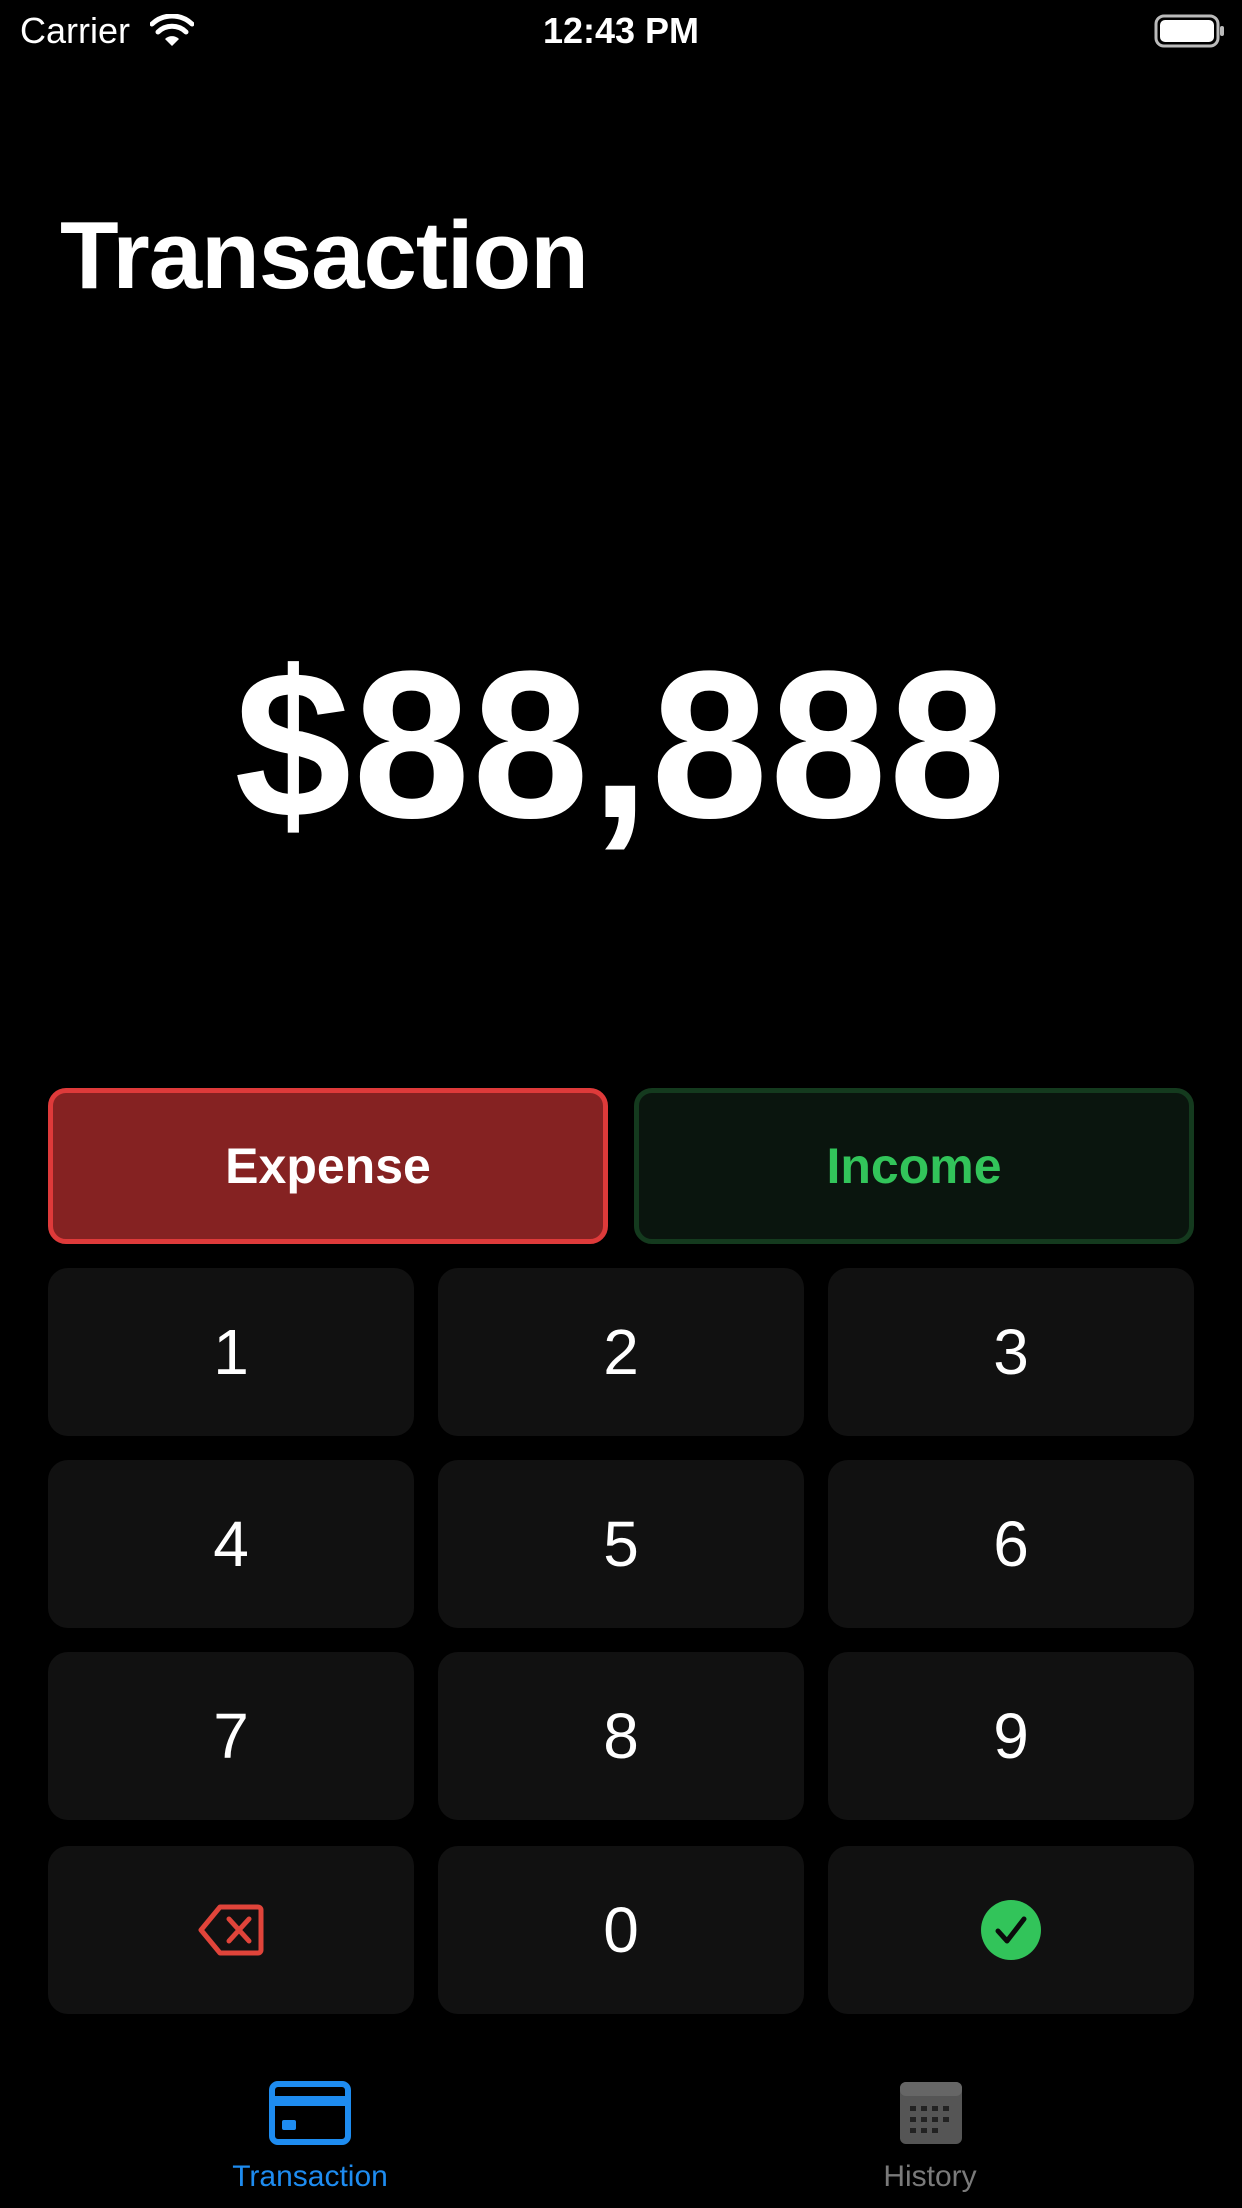 The width and height of the screenshot is (1242, 2208). I want to click on key-5: 5, so click(621, 1544).